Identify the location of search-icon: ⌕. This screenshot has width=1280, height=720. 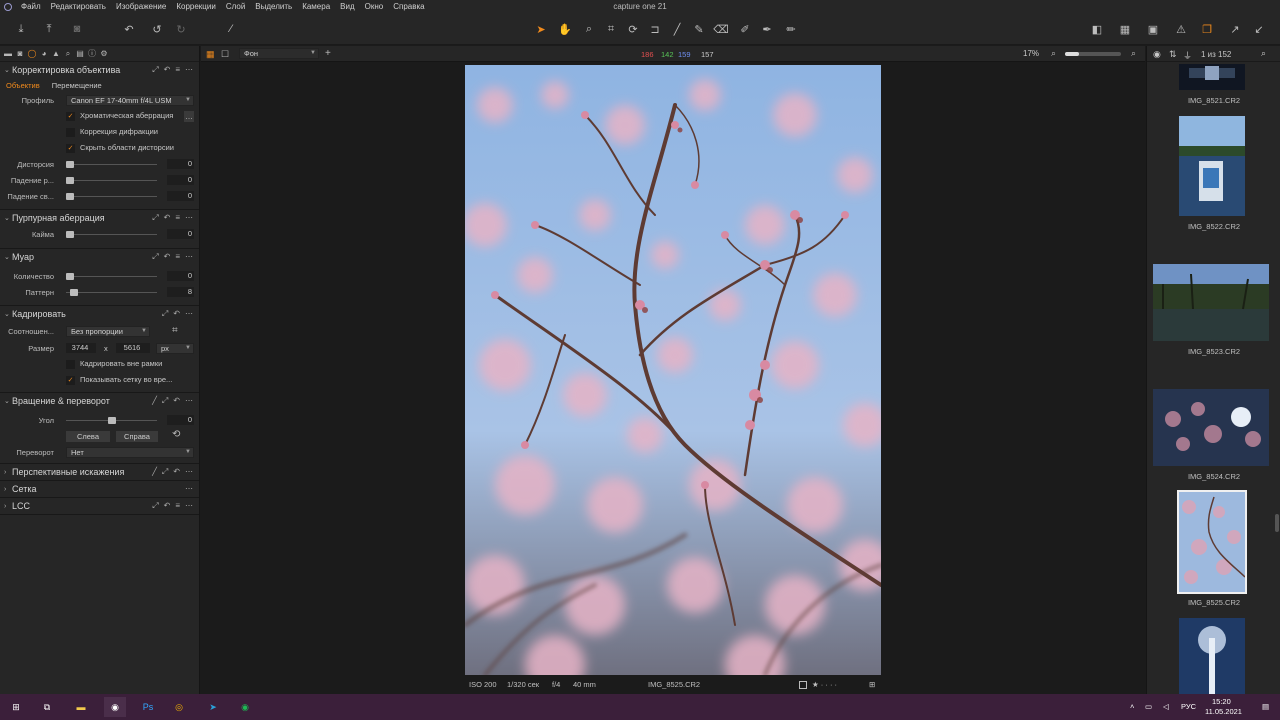
(1263, 53).